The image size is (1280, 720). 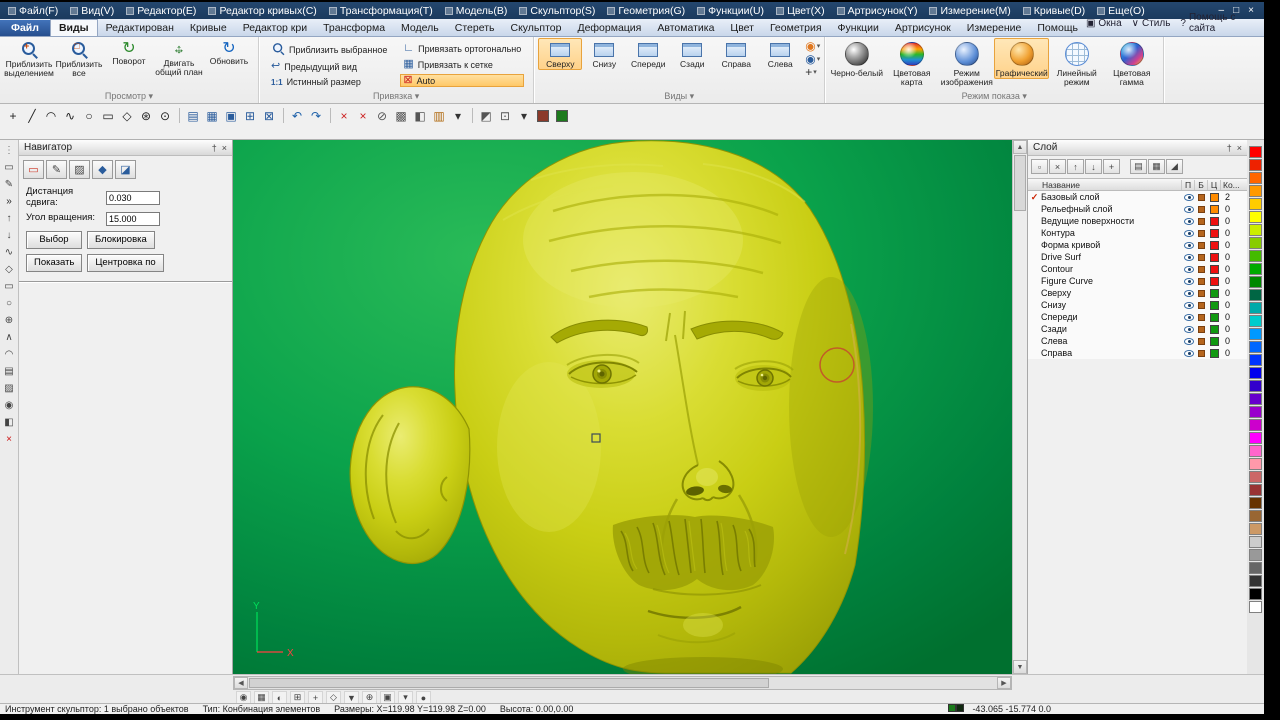 I want to click on delete-layer-icon: ×, so click(x=1057, y=166).